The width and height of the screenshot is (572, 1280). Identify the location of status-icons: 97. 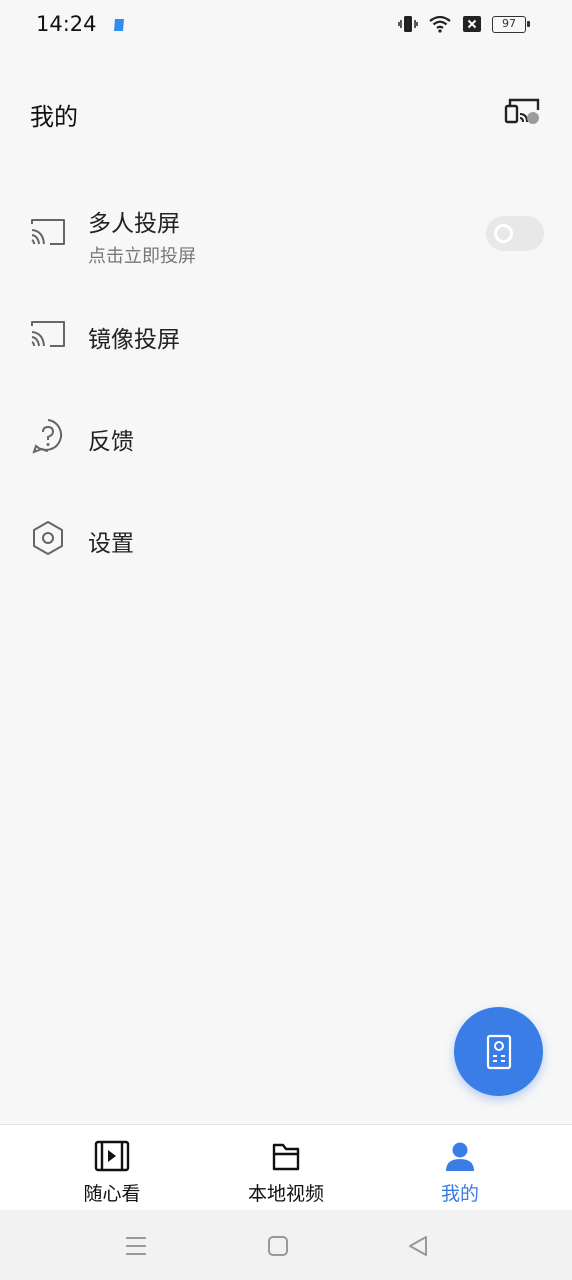
(464, 24).